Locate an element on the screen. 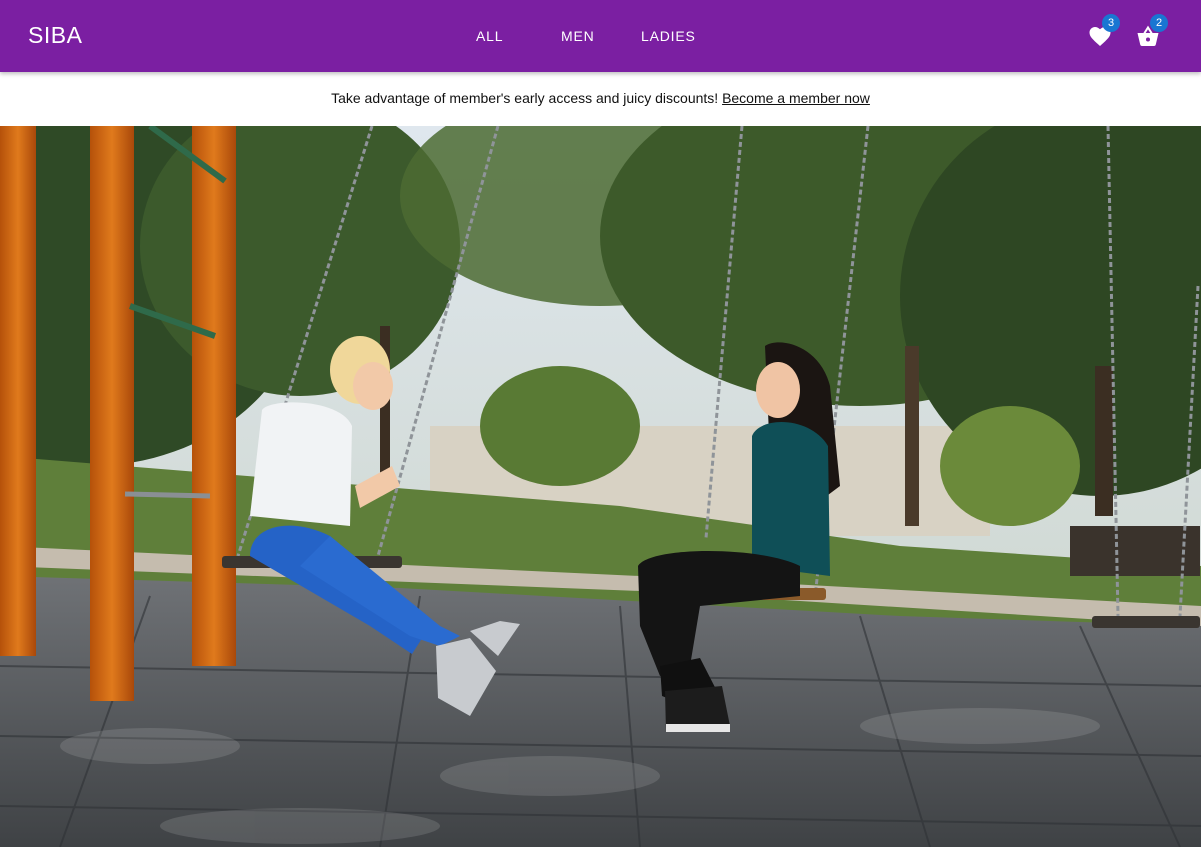 The image size is (1201, 847). top-app-bar: SIBA ALL MEN LADIES 3 2 is located at coordinates (600, 36).